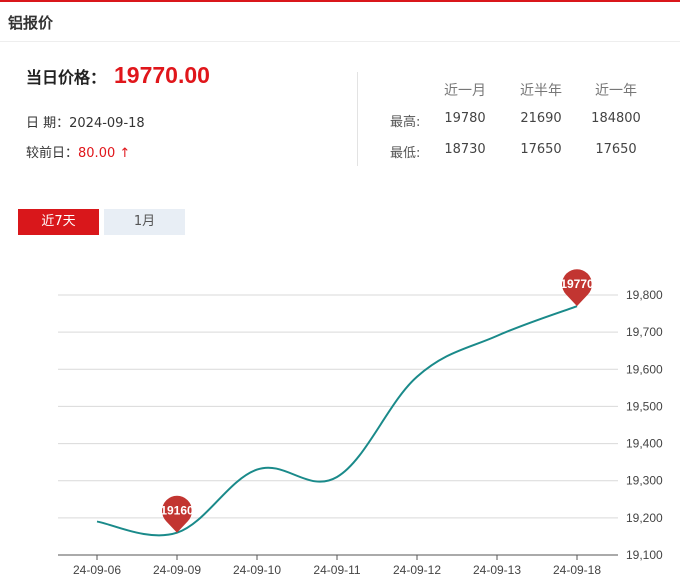  Describe the element at coordinates (497, 570) in the screenshot. I see `x-tick-label: 24-09-13` at that location.